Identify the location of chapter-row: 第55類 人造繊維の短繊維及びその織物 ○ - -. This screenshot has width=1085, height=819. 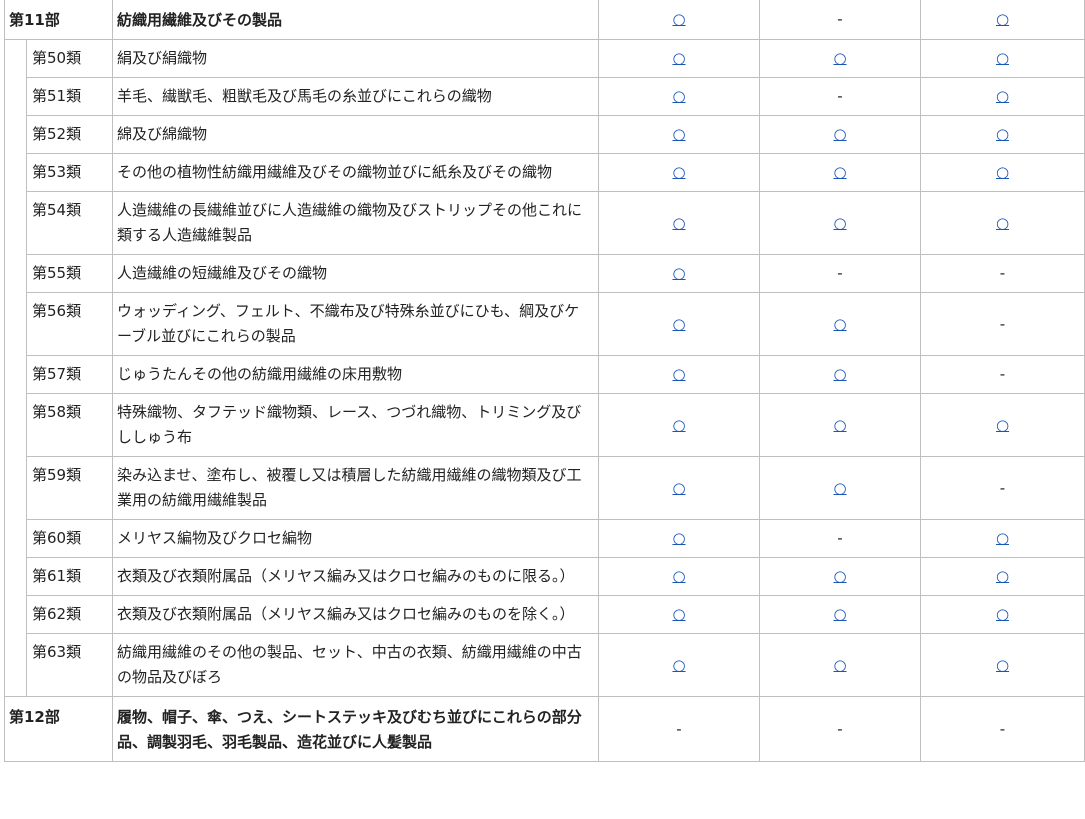
(545, 273).